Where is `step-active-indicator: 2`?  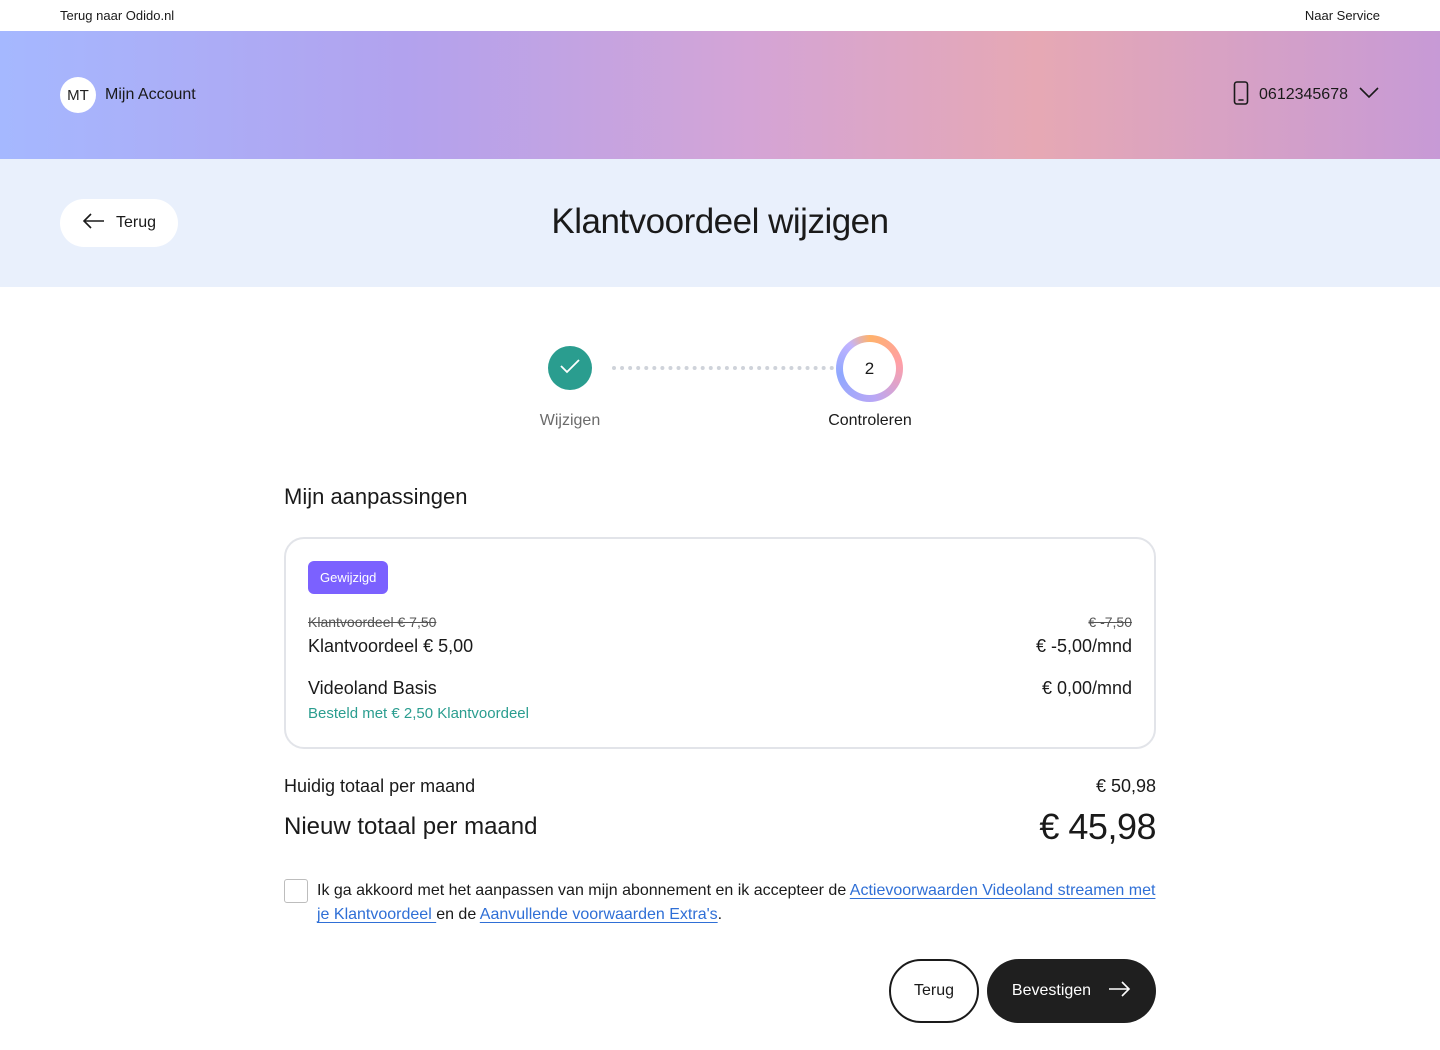
step-active-indicator: 2 is located at coordinates (869, 368).